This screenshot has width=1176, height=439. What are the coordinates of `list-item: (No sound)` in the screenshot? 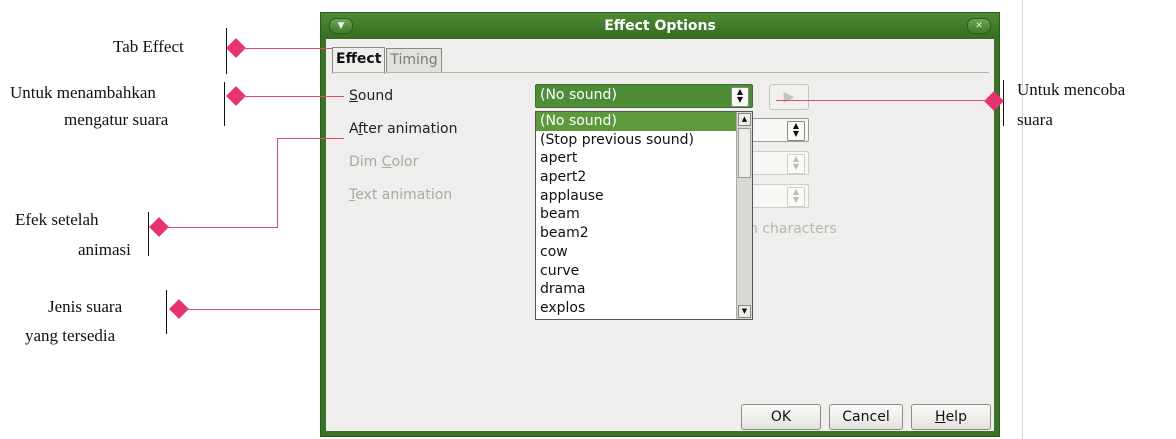 It's located at (644, 121).